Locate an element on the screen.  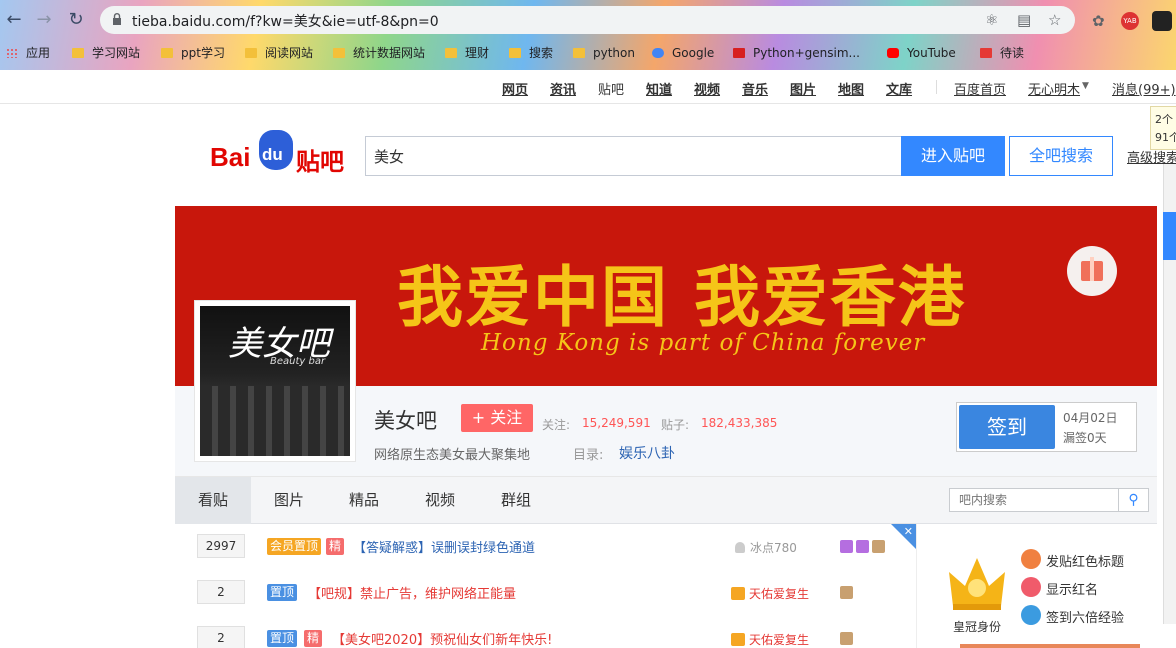
csdn-icon is located at coordinates (739, 53).